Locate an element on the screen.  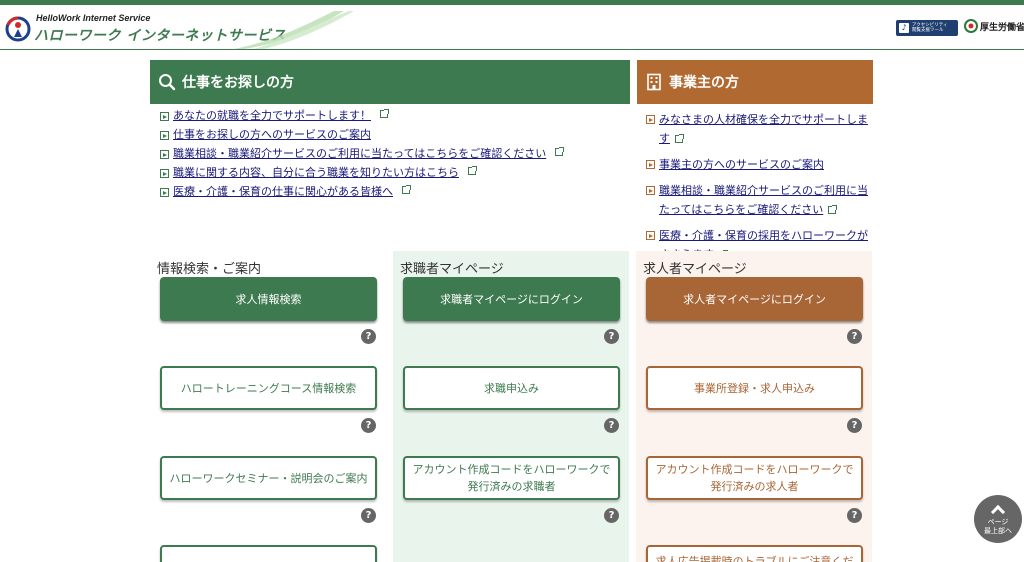
page-top-button: ページ 最上部へ is located at coordinates (998, 519).